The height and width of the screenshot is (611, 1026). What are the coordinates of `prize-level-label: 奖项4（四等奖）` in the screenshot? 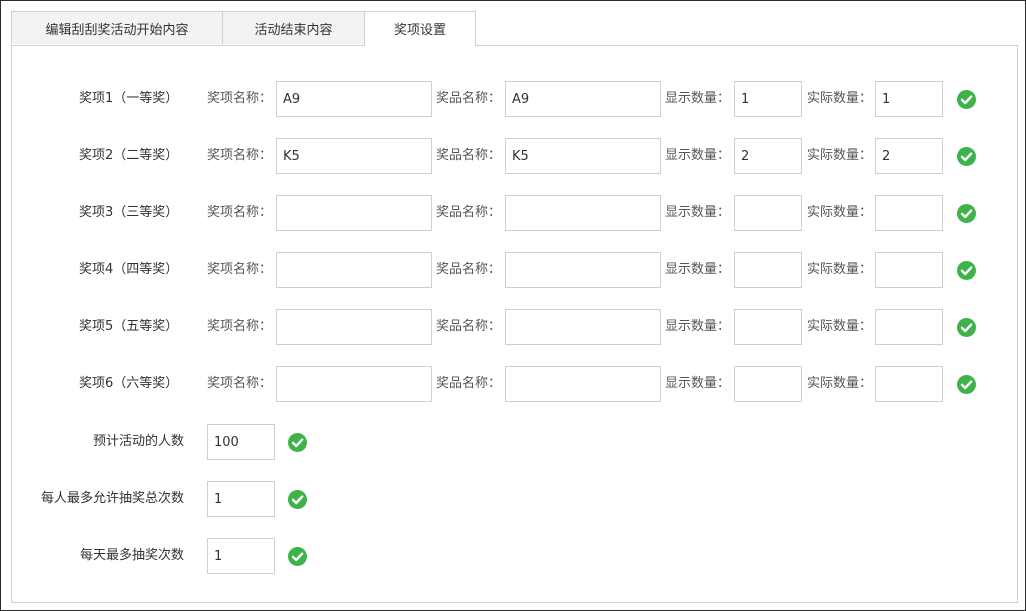 It's located at (129, 269).